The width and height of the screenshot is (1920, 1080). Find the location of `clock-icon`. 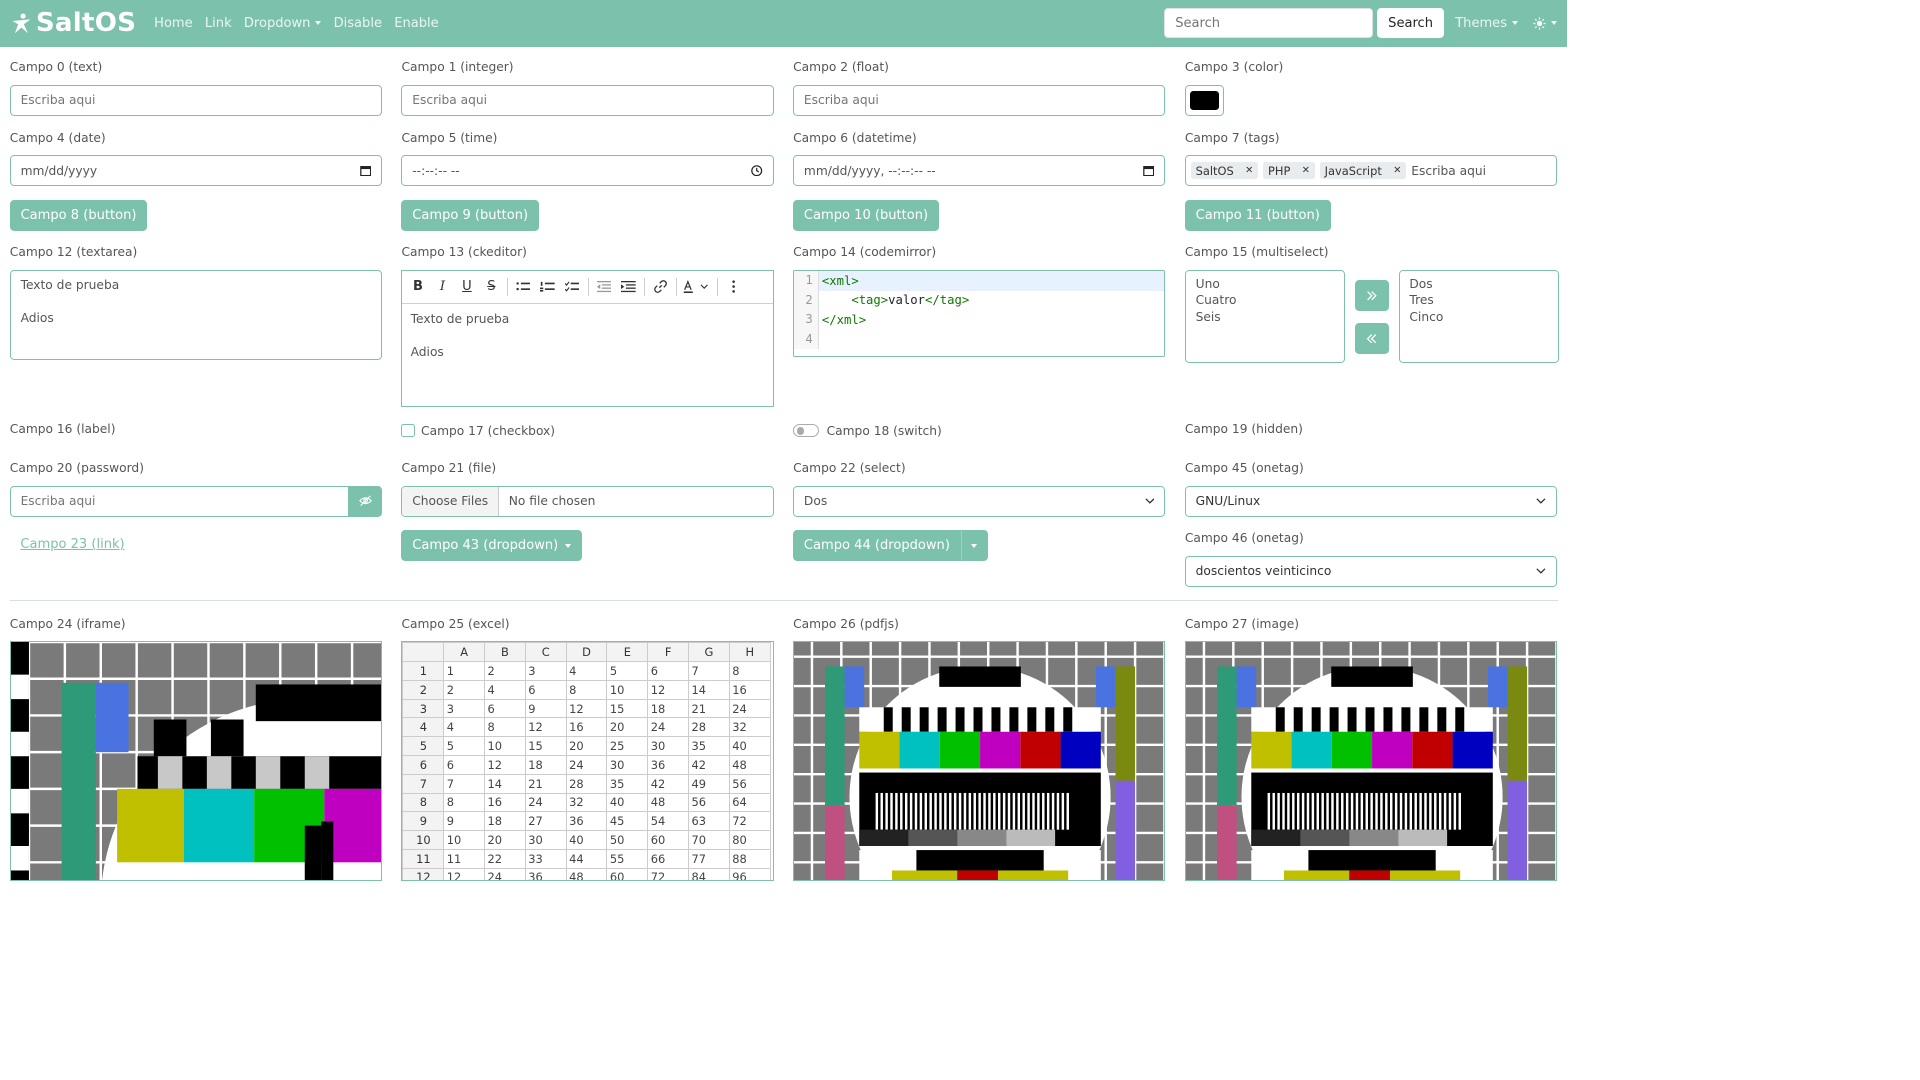

clock-icon is located at coordinates (757, 171).